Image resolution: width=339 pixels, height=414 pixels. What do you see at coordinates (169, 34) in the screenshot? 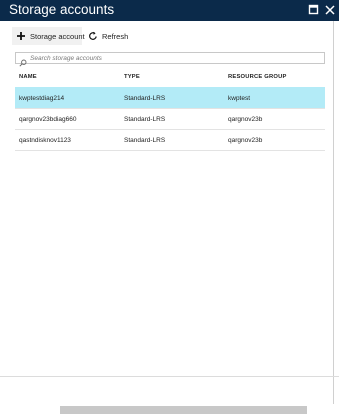
I see `command-bar: Storage account Refresh` at bounding box center [169, 34].